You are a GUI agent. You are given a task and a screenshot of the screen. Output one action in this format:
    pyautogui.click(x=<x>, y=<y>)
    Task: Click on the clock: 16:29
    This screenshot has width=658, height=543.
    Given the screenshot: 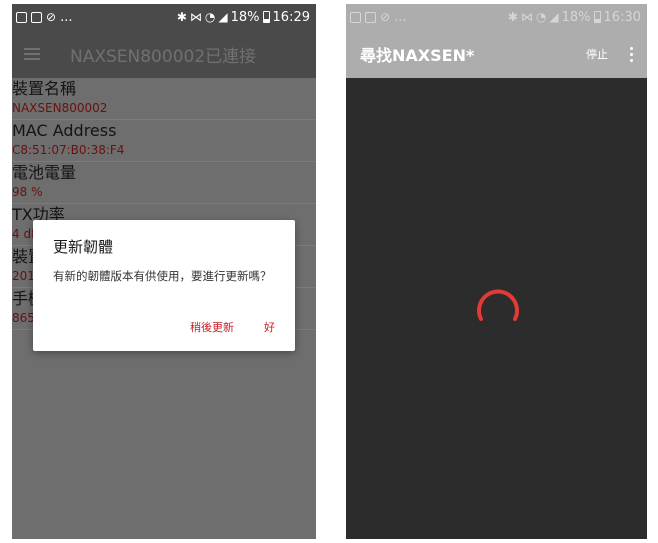 What is the action you would take?
    pyautogui.click(x=291, y=17)
    